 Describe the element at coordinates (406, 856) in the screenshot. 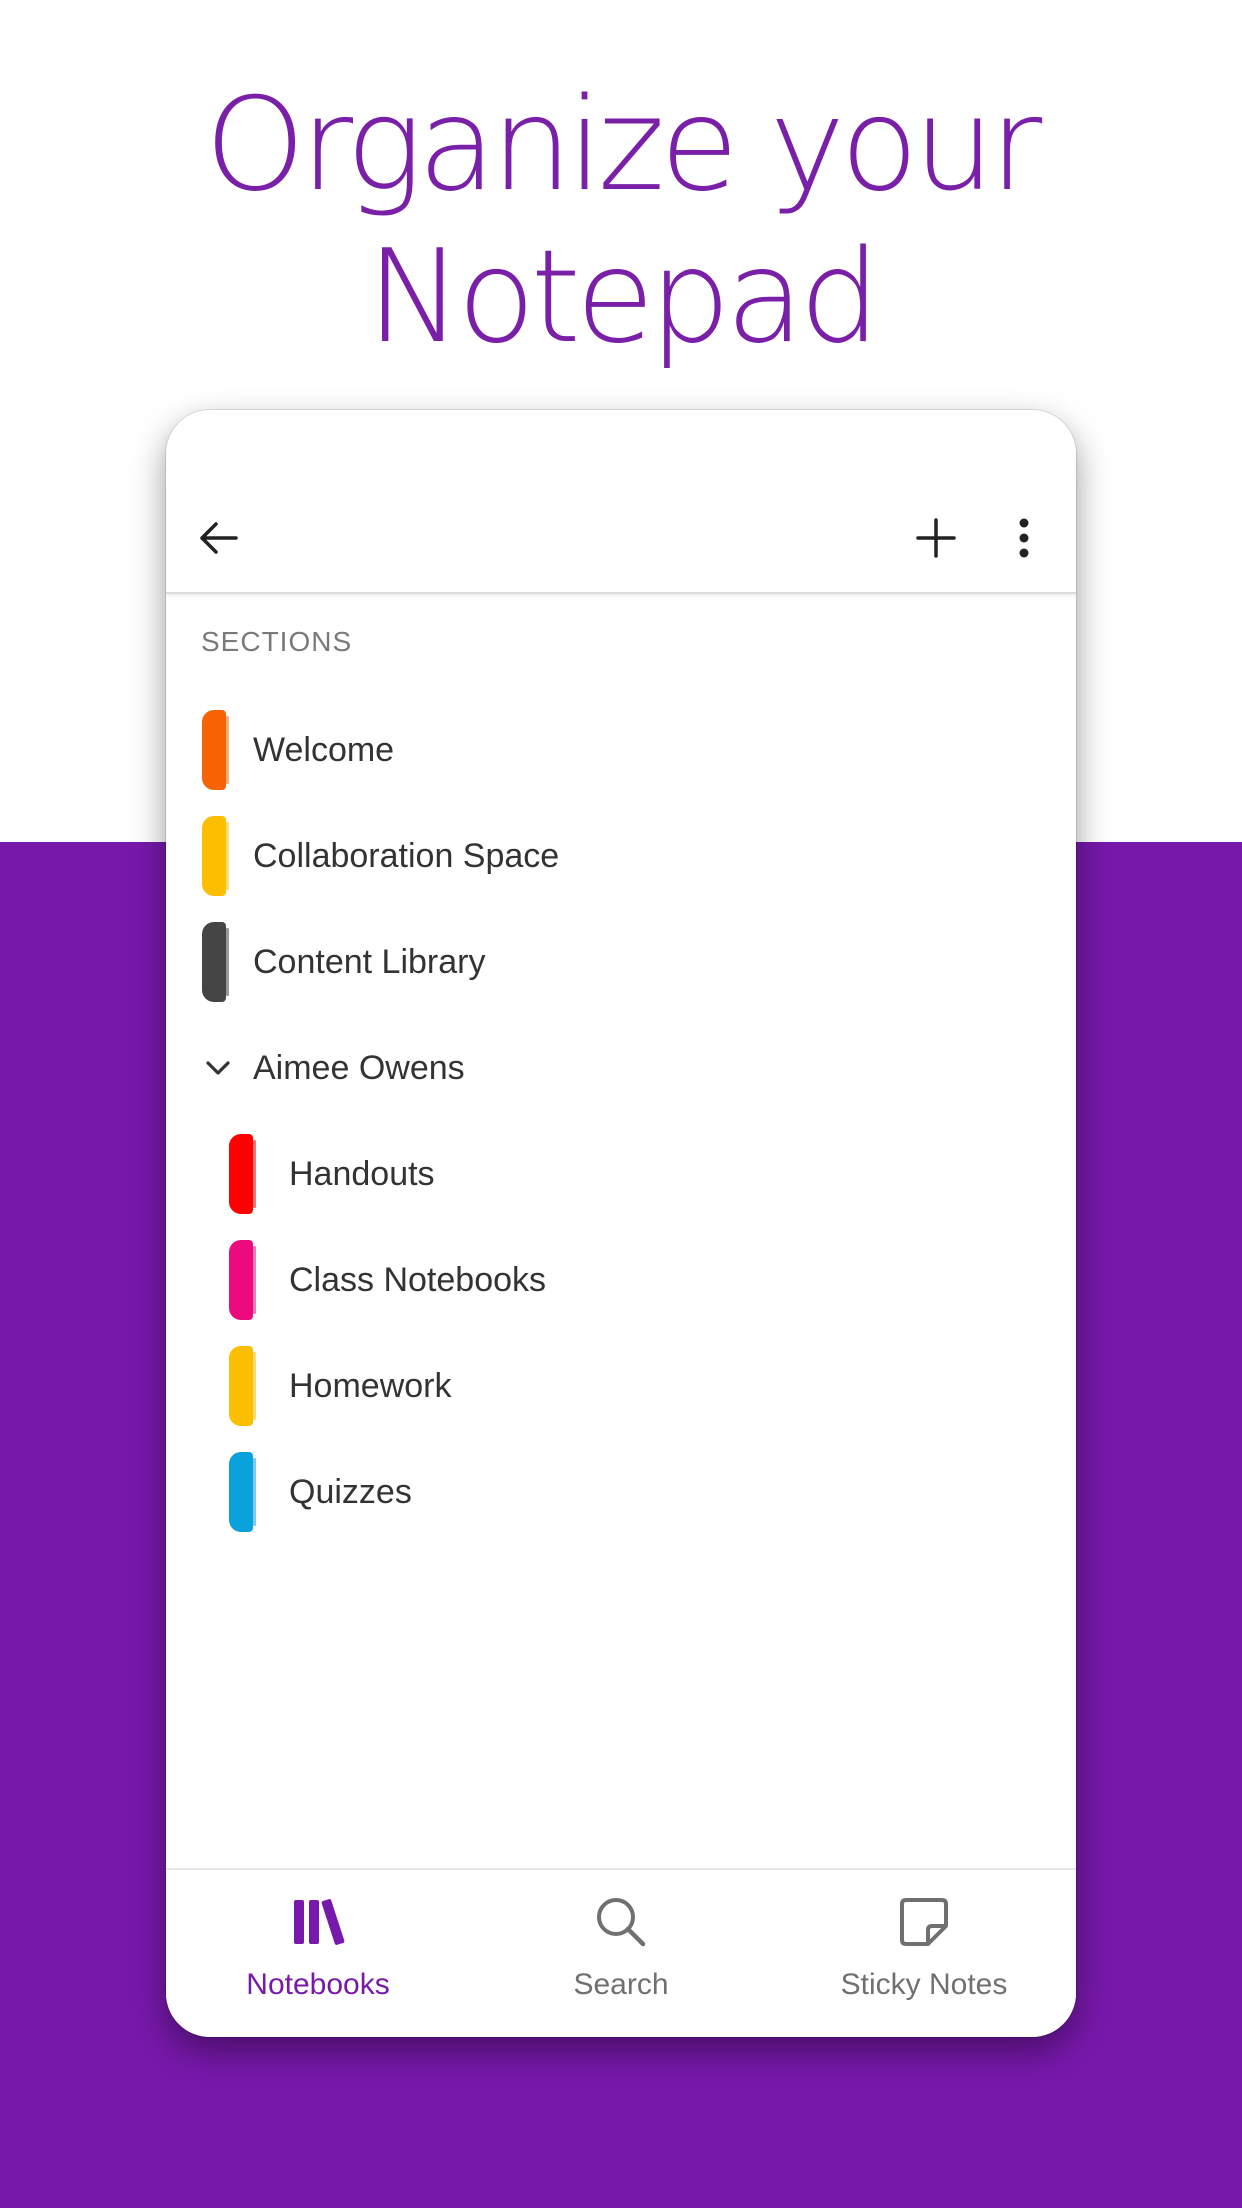

I see `section-label: Collaboration Space` at that location.